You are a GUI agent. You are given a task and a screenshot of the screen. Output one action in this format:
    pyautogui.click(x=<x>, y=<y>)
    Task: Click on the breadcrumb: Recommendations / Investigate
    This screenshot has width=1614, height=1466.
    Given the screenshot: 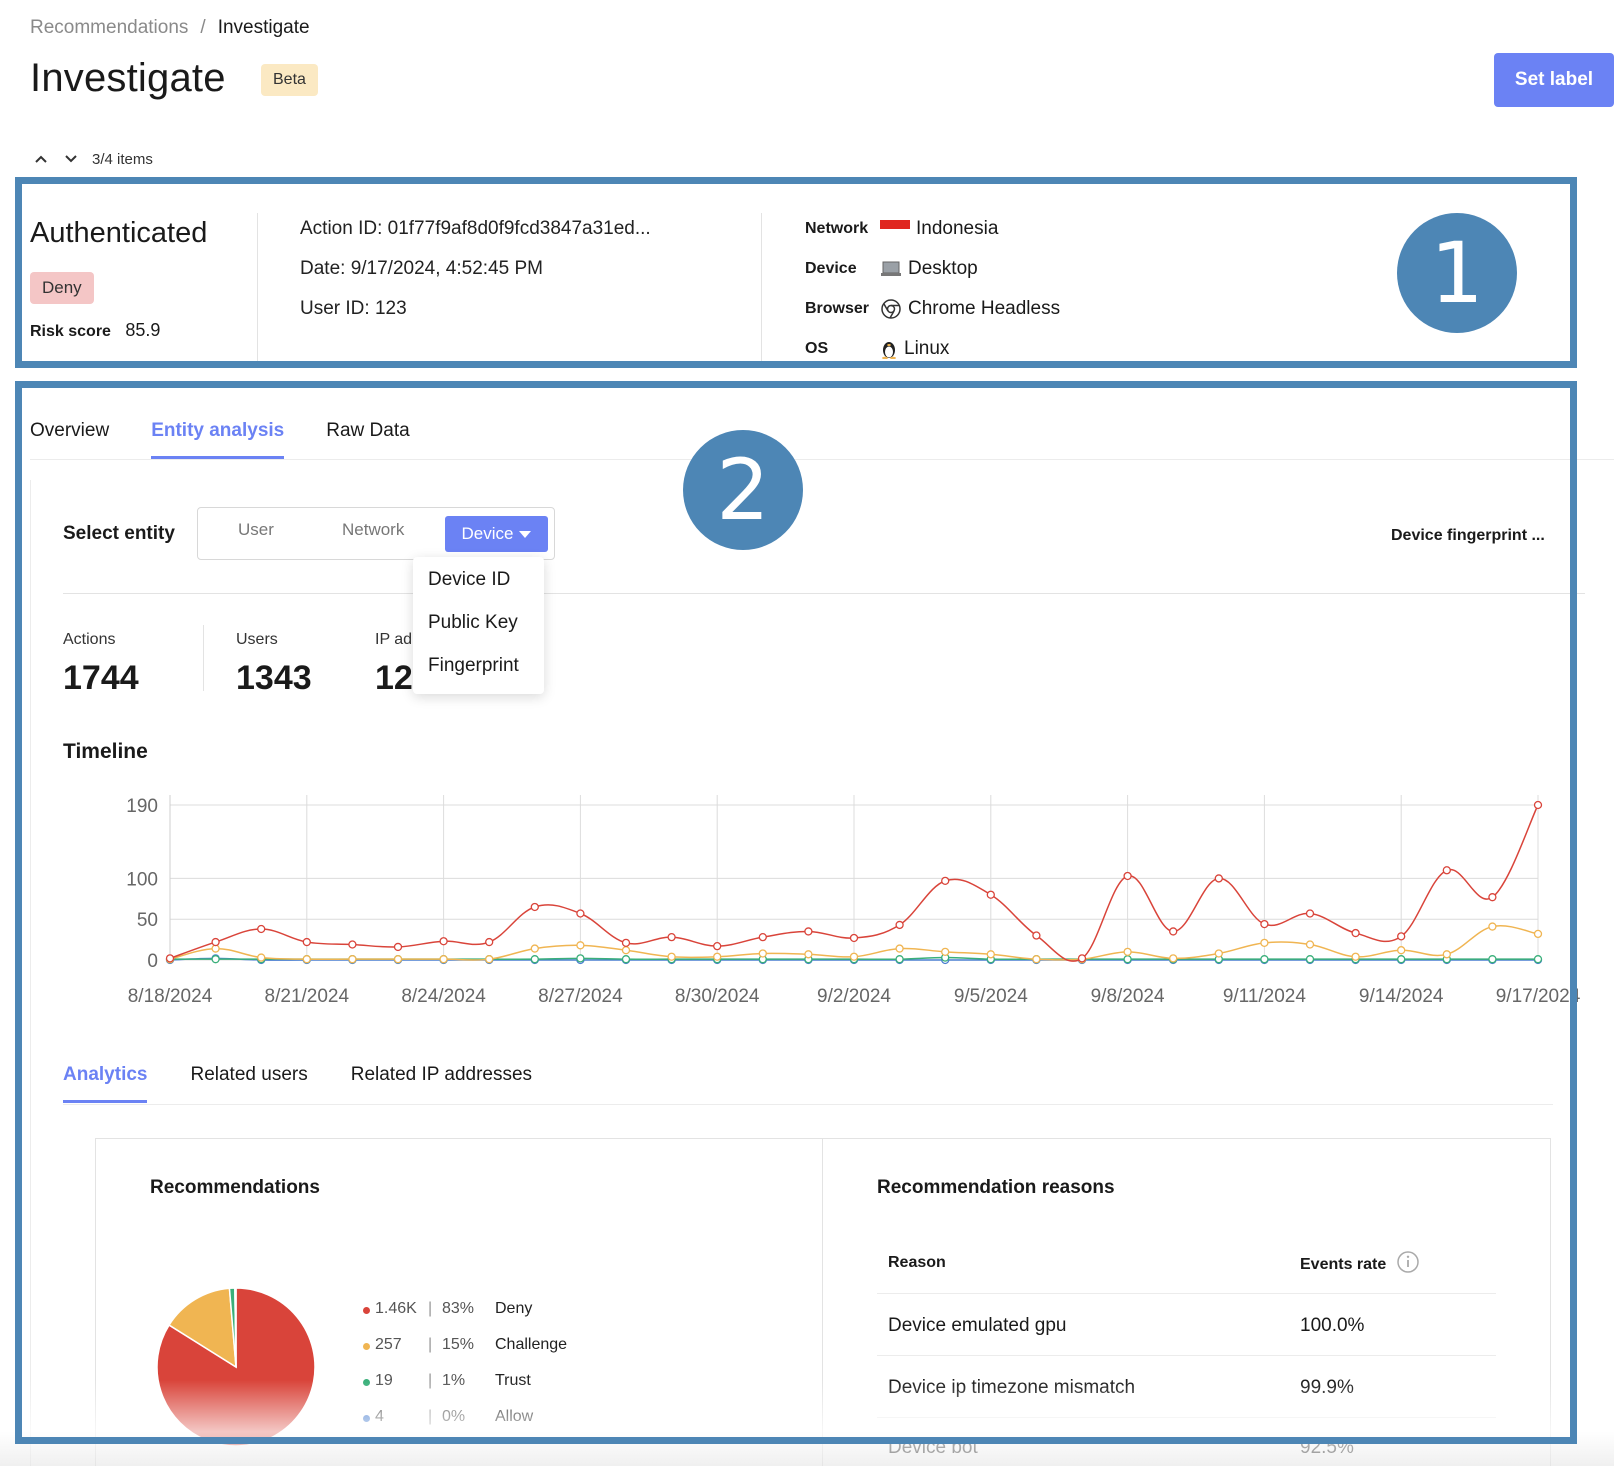 What is the action you would take?
    pyautogui.click(x=170, y=28)
    